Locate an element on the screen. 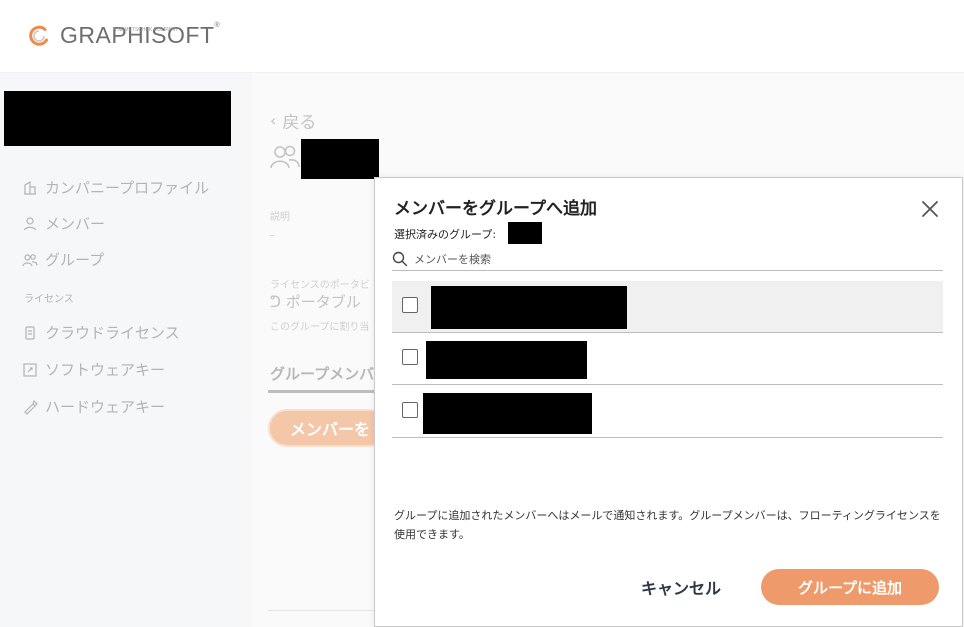  license-portability-label: ライセンスのポータビ is located at coordinates (320, 285).